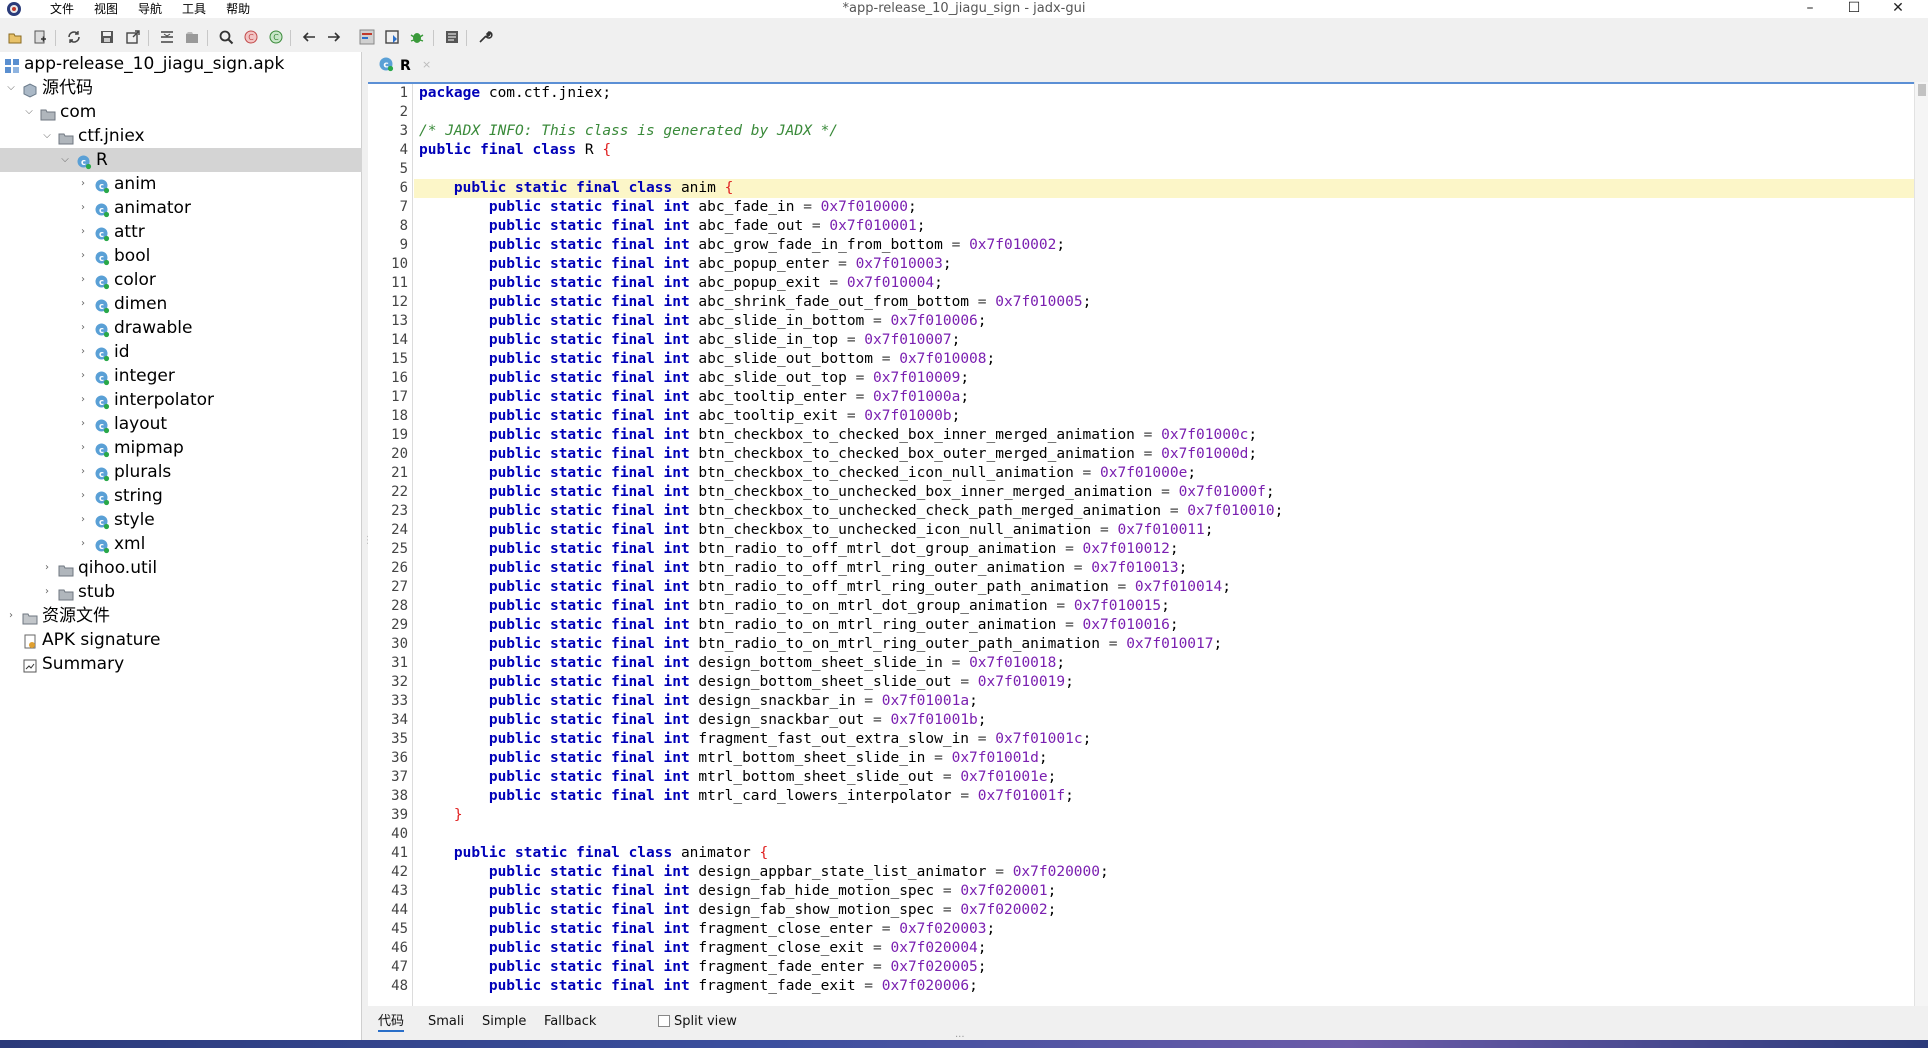 The image size is (1928, 1048). Describe the element at coordinates (426, 64) in the screenshot. I see `tab-close-icon: ×` at that location.